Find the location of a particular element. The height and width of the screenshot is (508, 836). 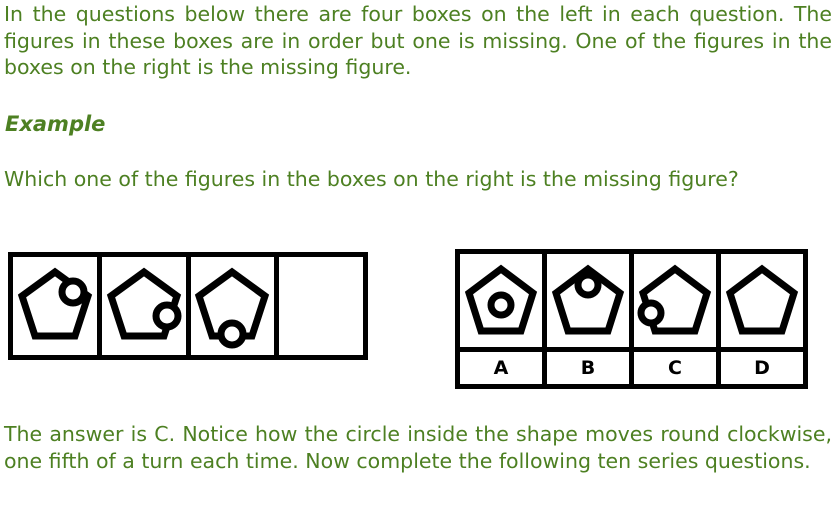

answer-label-d: D is located at coordinates (762, 368).